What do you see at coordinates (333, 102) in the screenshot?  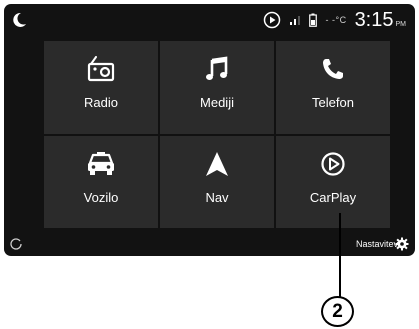 I see `tile-phone-label: Telefon` at bounding box center [333, 102].